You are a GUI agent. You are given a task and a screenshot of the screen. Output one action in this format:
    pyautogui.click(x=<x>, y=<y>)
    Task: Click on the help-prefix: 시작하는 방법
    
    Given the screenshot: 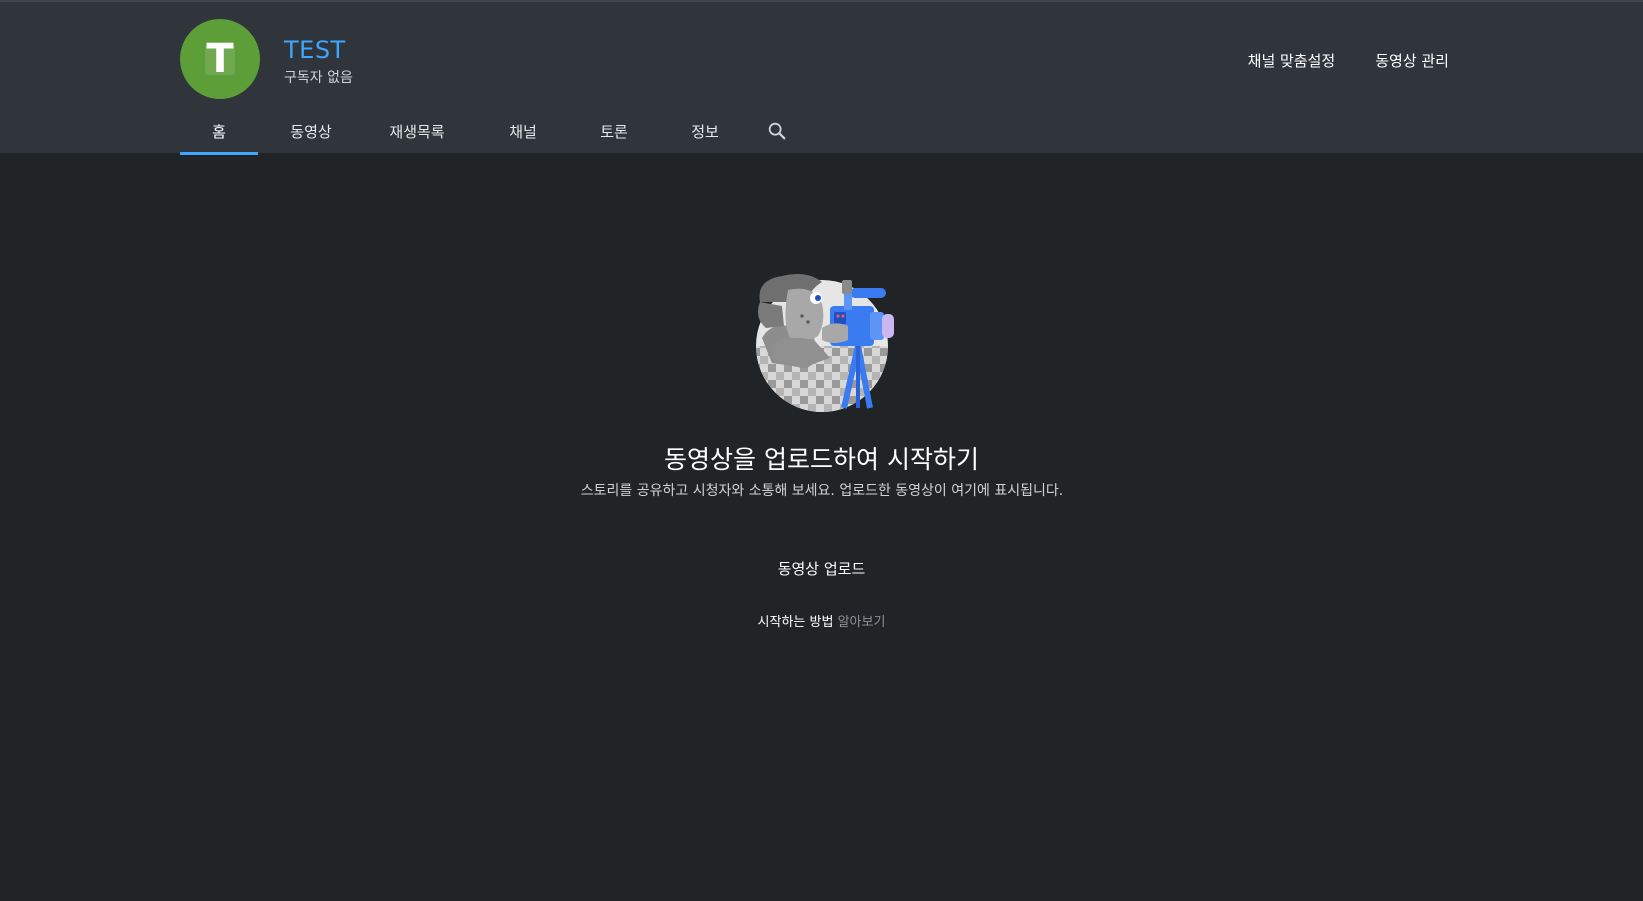 What is the action you would take?
    pyautogui.click(x=795, y=622)
    